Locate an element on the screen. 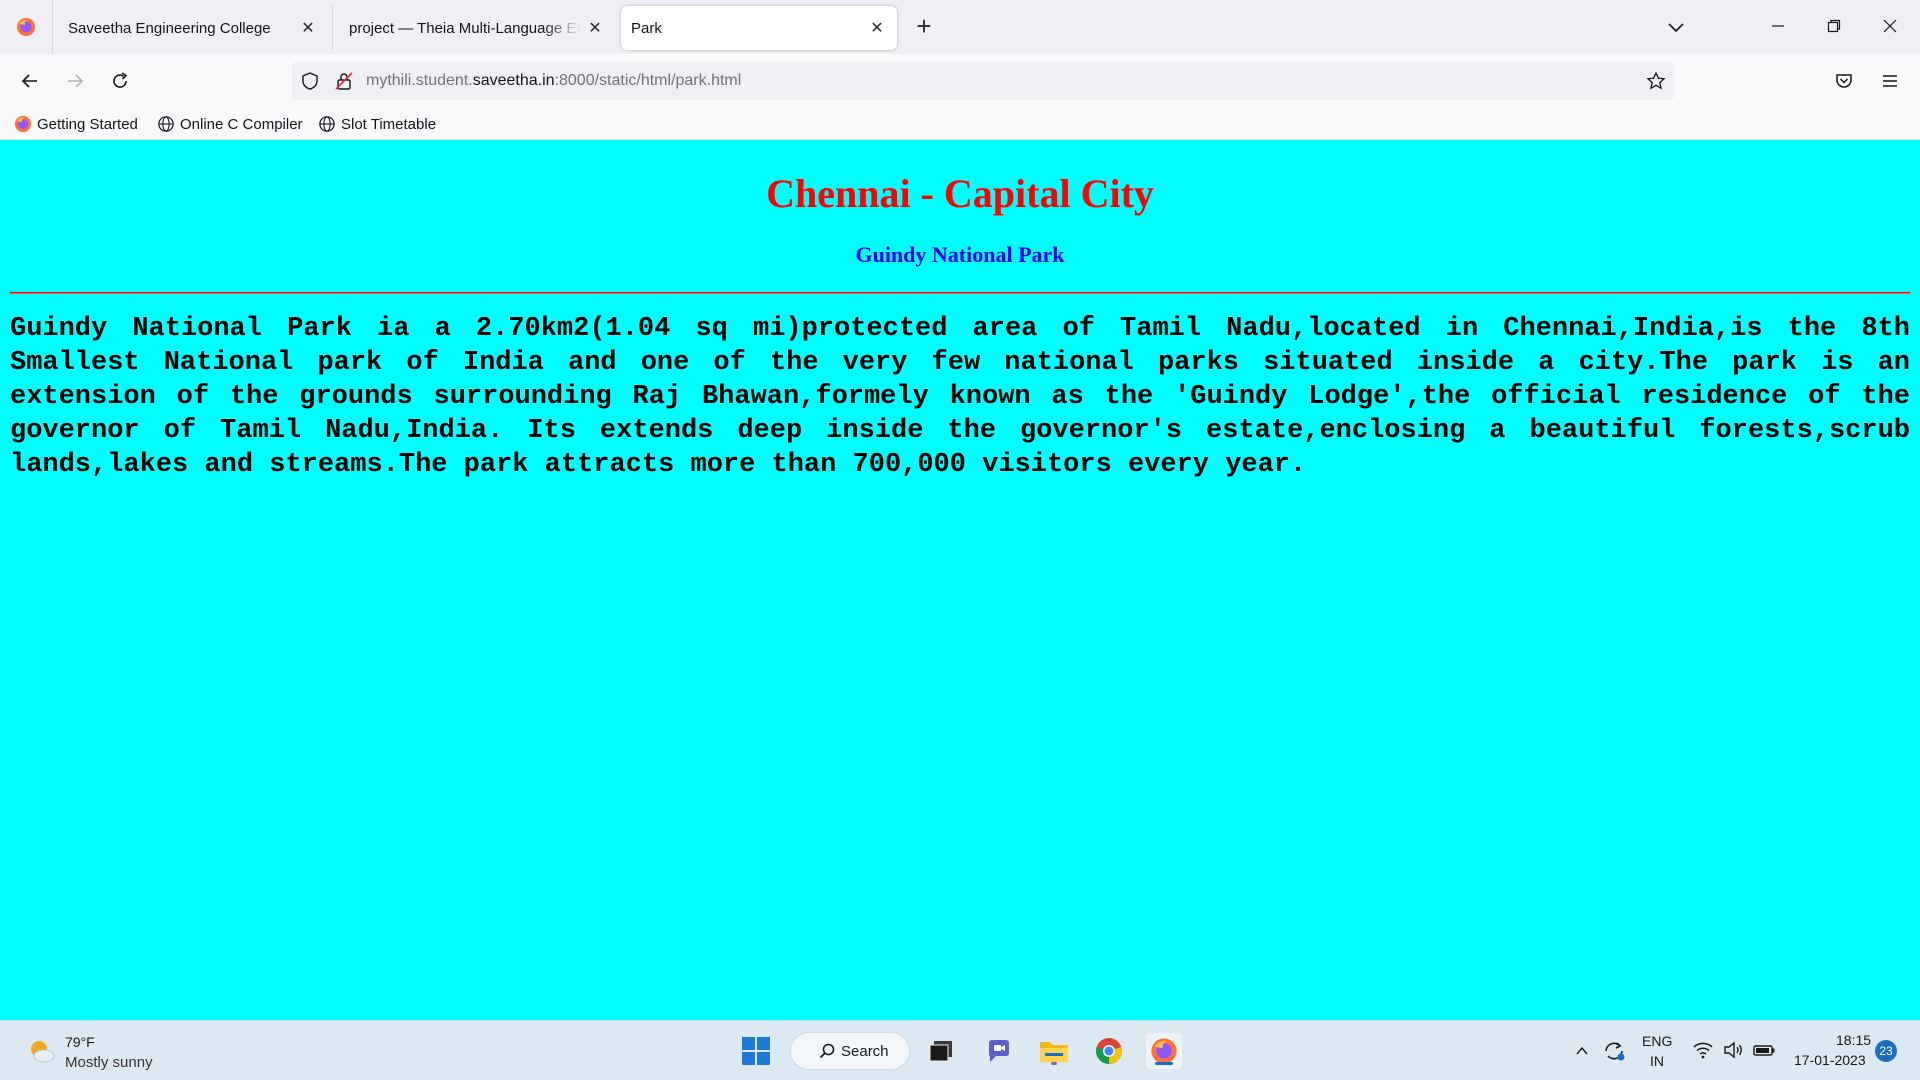  page-title: Chennai - Capital City is located at coordinates (960, 193).